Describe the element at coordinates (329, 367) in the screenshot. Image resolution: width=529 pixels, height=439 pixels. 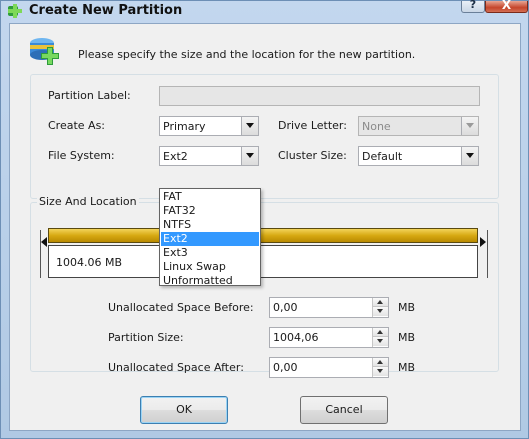
I see `unalloc-after-spinner: 0,00` at that location.